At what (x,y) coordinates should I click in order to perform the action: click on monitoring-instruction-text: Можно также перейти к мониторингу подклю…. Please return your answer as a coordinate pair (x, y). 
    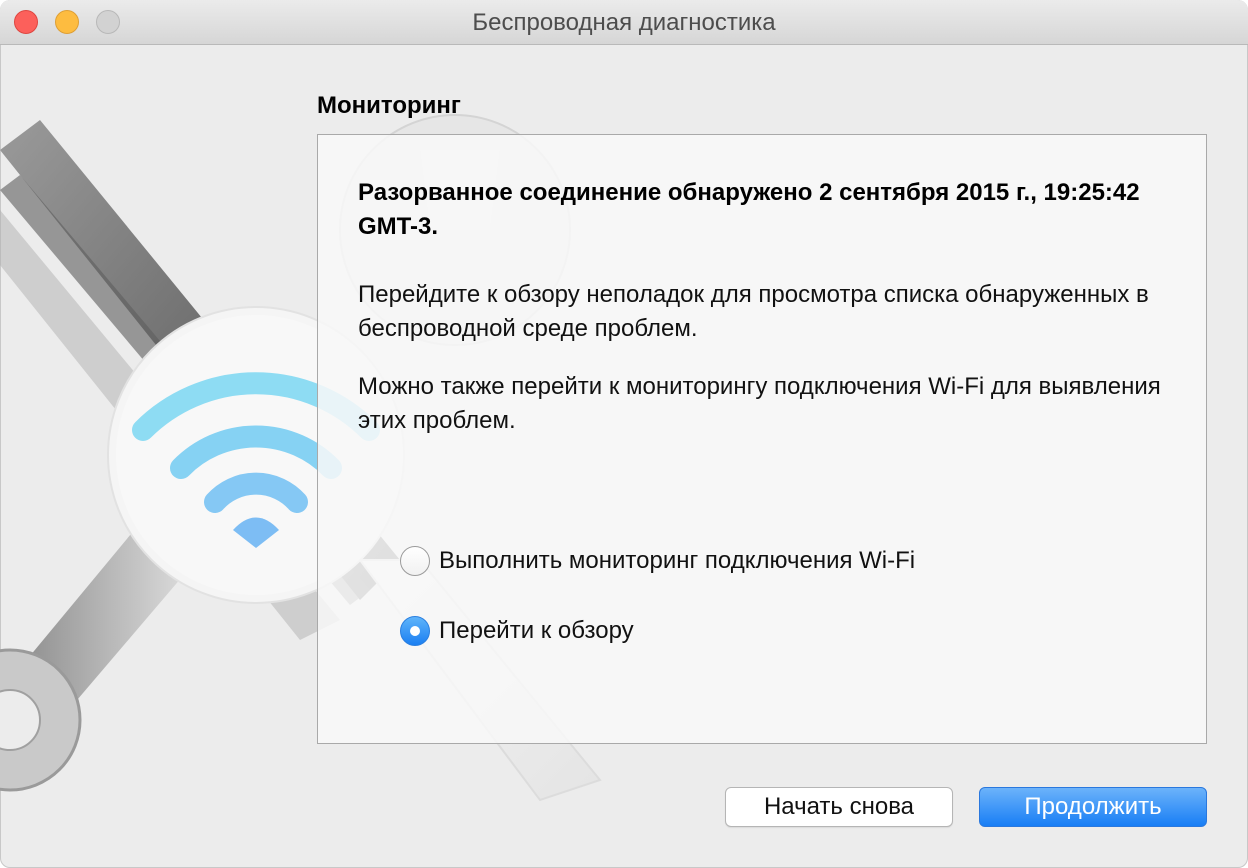
    Looking at the image, I should click on (759, 403).